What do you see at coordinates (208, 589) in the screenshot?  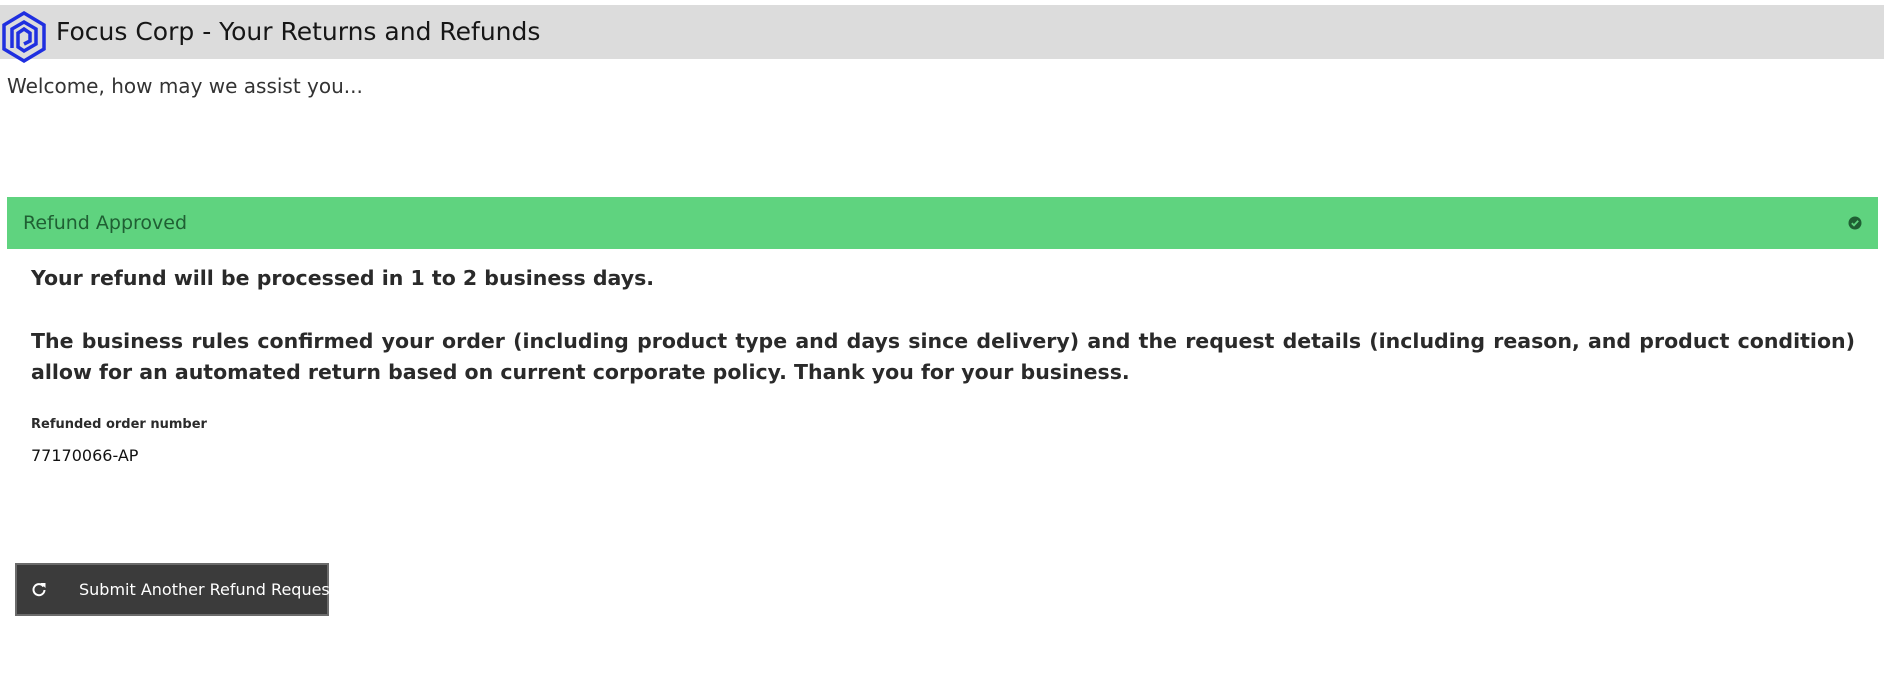 I see `submit-another-refund-label: Submit Another Refund Request` at bounding box center [208, 589].